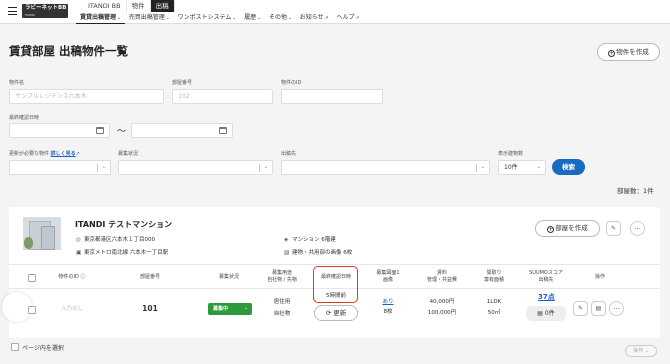  Describe the element at coordinates (149, 277) in the screenshot. I see `col-room-number: 部屋番号` at that location.